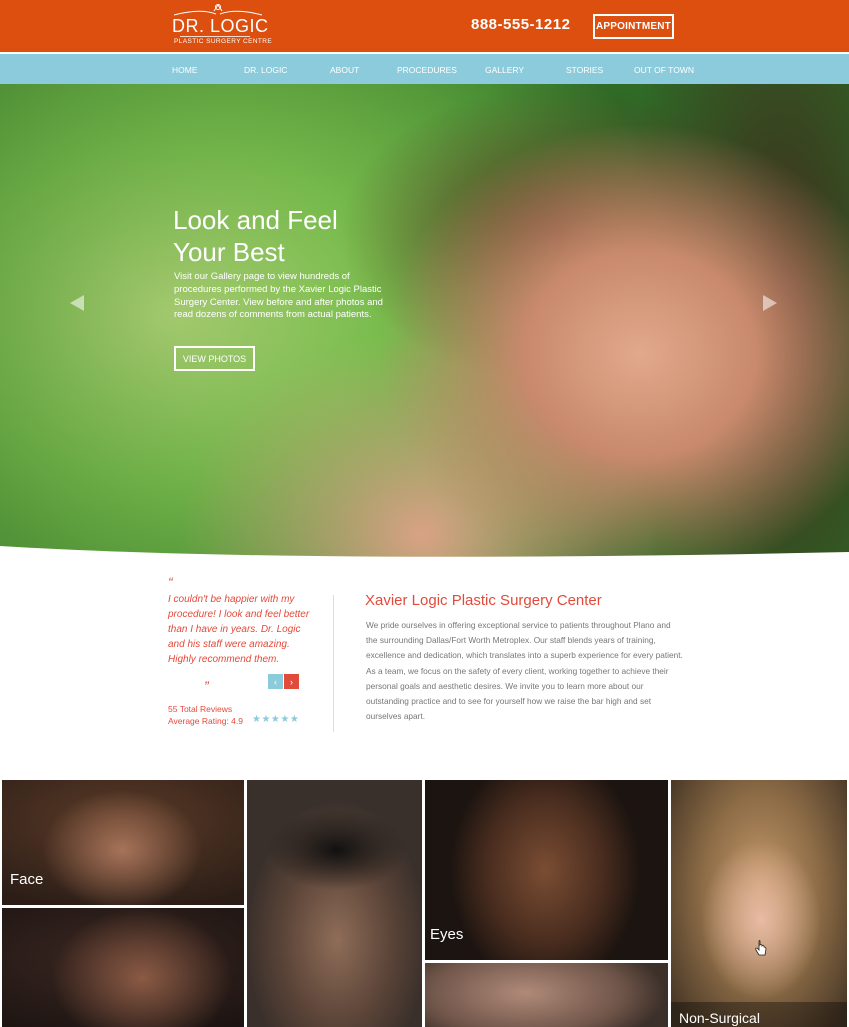 The width and height of the screenshot is (849, 1027). Describe the element at coordinates (229, 252) in the screenshot. I see `hero-title-line-2: Your Best` at that location.